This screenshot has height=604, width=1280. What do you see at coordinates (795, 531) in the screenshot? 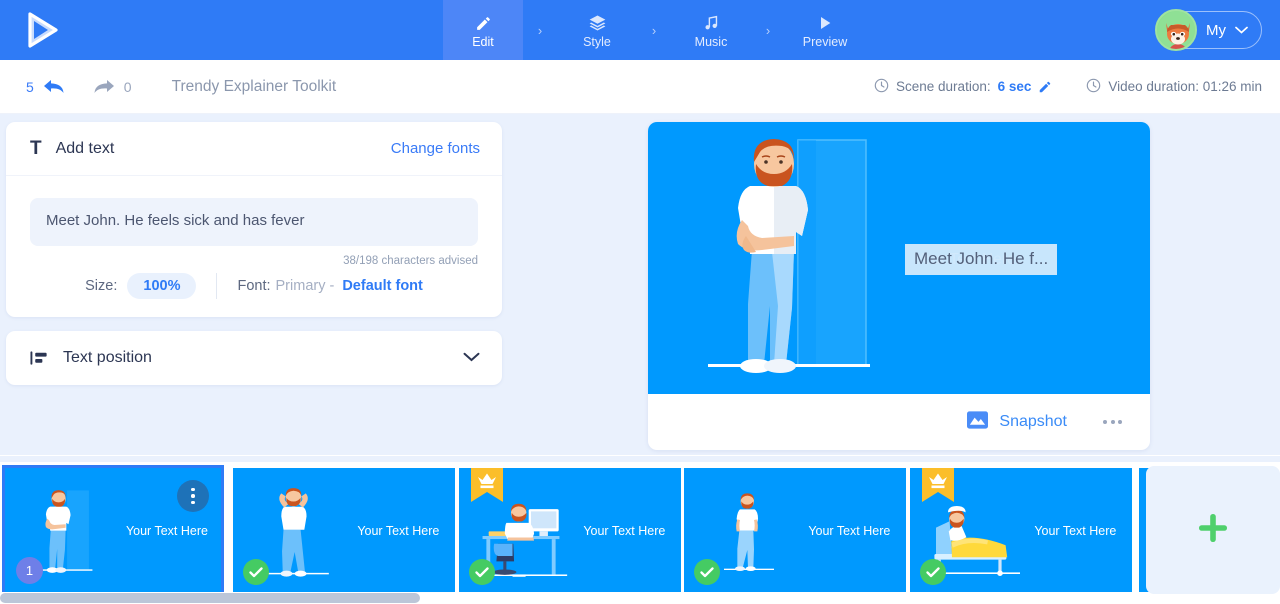
I see `scene-thumbnail-4: Your Text Here` at bounding box center [795, 531].